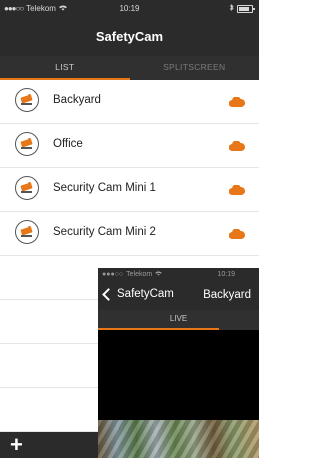  I want to click on page-title: SafetyCam, so click(129, 36).